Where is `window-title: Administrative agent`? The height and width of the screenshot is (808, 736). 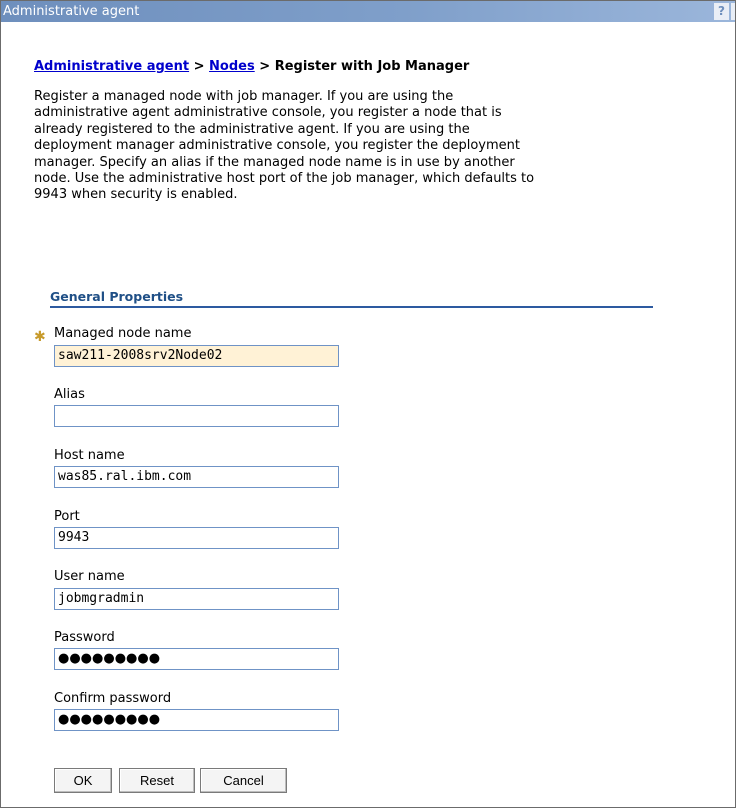
window-title: Administrative agent is located at coordinates (71, 11).